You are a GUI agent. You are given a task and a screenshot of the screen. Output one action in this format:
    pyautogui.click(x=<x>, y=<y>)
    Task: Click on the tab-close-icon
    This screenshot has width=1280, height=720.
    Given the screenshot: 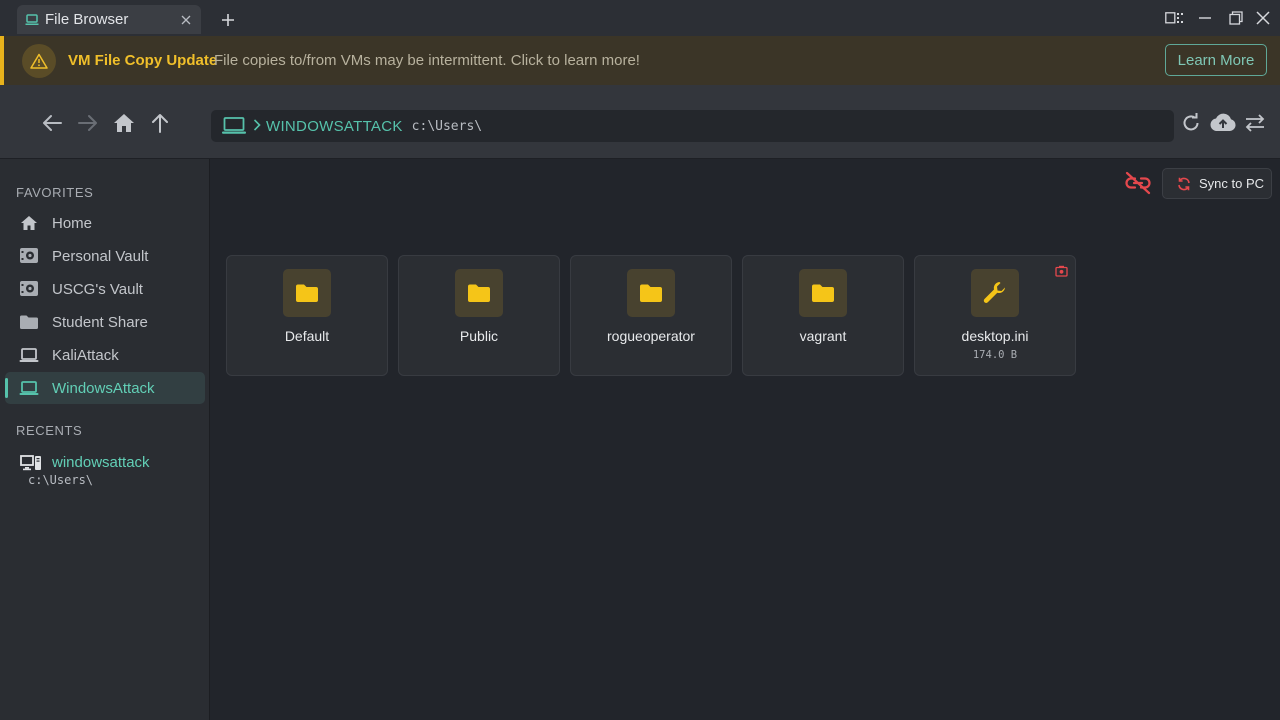 What is the action you would take?
    pyautogui.click(x=186, y=20)
    